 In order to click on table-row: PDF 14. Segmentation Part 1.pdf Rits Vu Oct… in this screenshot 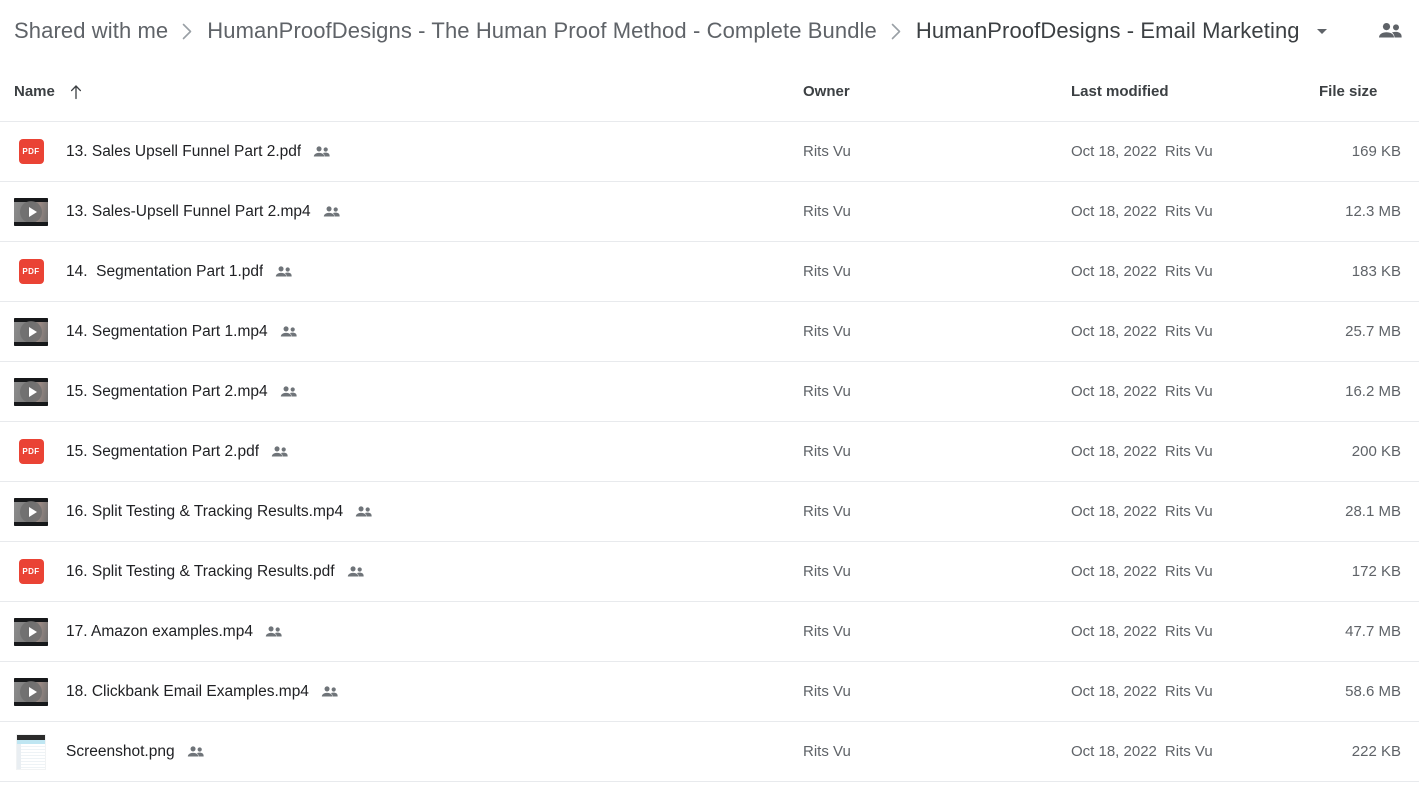, I will do `click(709, 272)`.